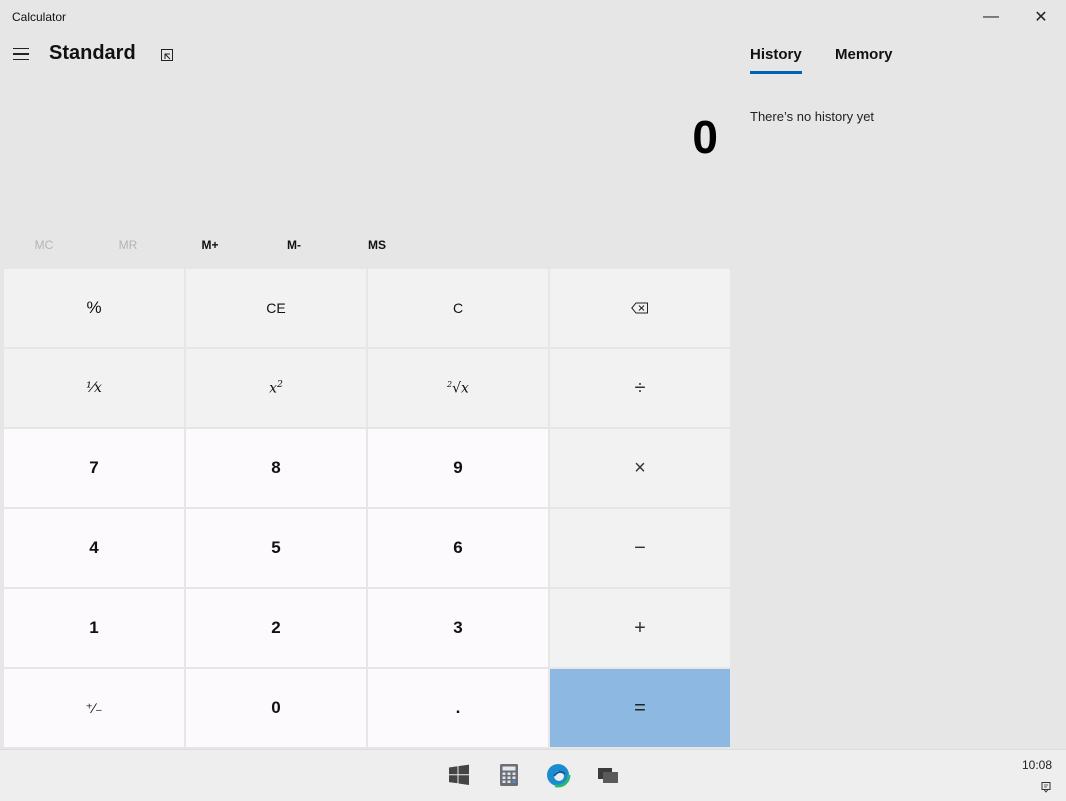 This screenshot has width=1066, height=801. What do you see at coordinates (276, 468) in the screenshot?
I see `digit-8-button: 8` at bounding box center [276, 468].